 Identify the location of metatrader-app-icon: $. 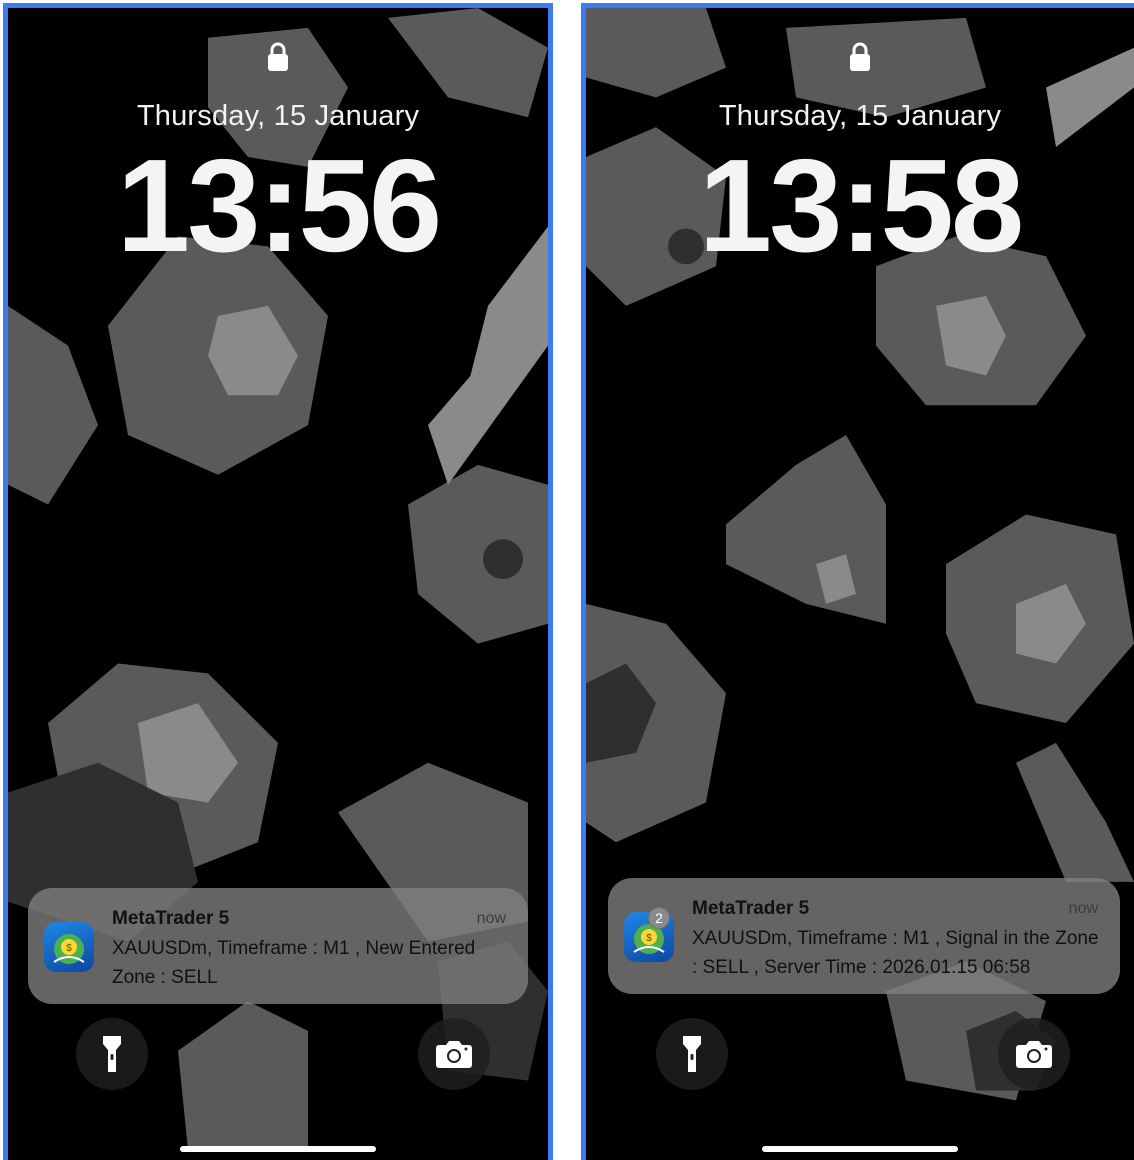
(69, 947).